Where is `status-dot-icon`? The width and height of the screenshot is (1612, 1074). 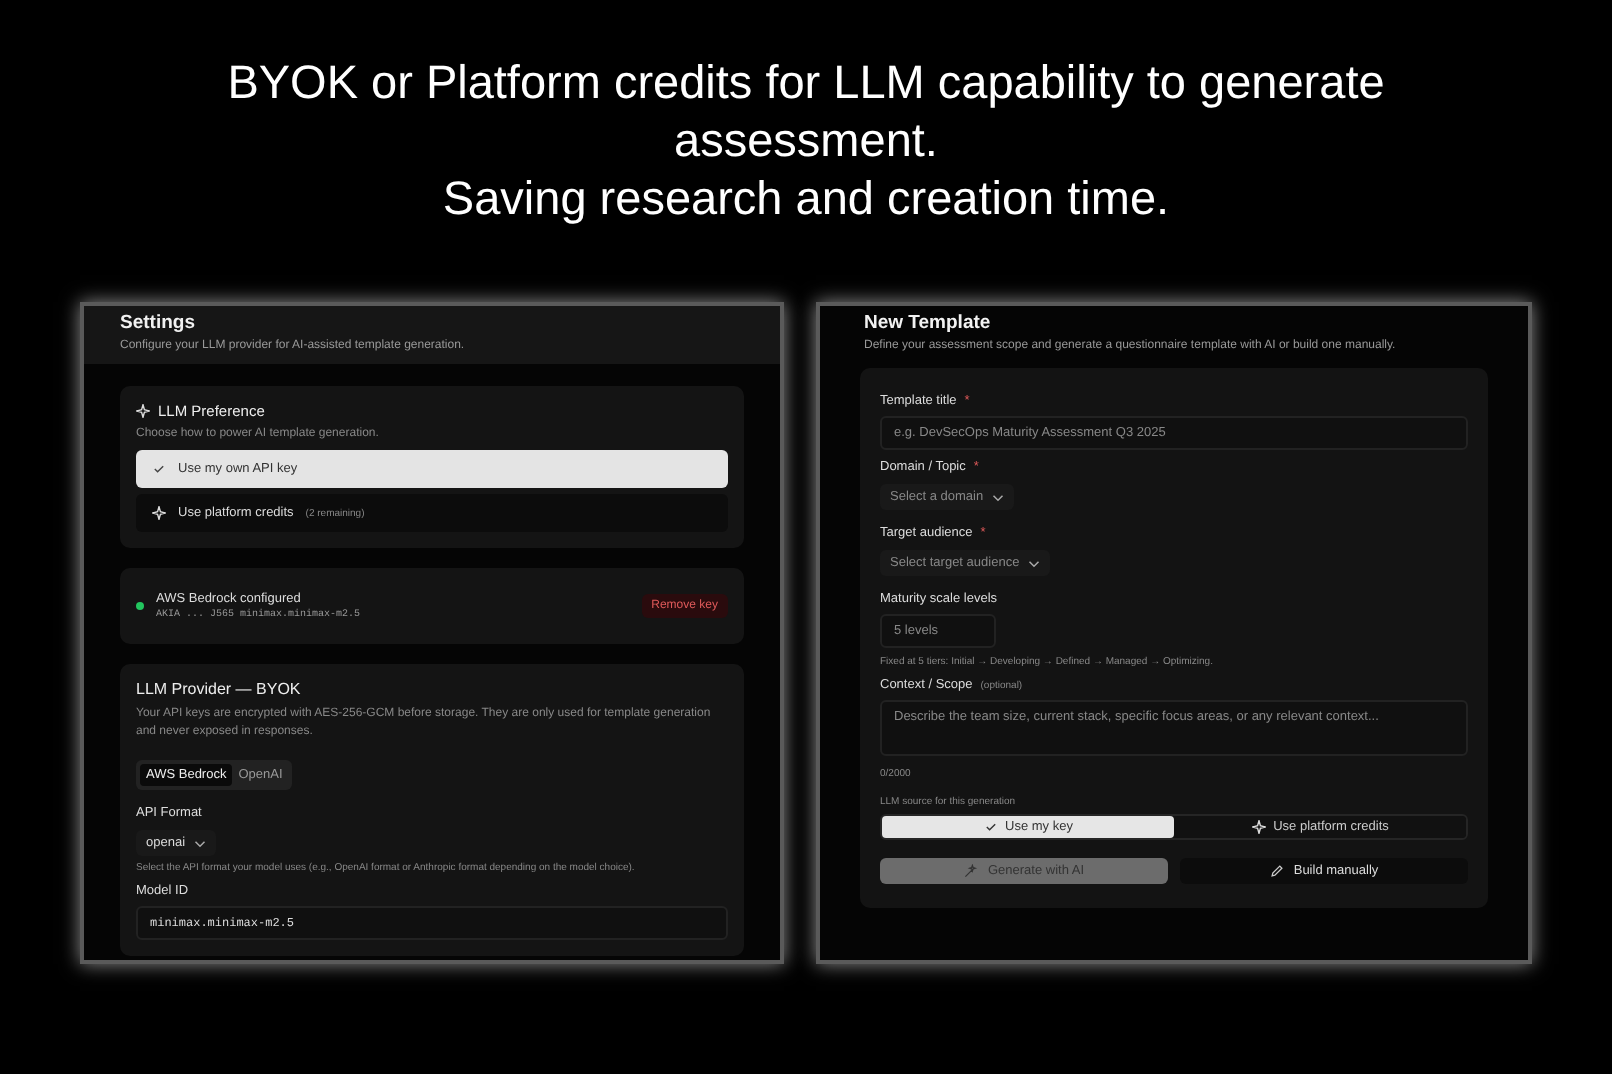 status-dot-icon is located at coordinates (140, 606).